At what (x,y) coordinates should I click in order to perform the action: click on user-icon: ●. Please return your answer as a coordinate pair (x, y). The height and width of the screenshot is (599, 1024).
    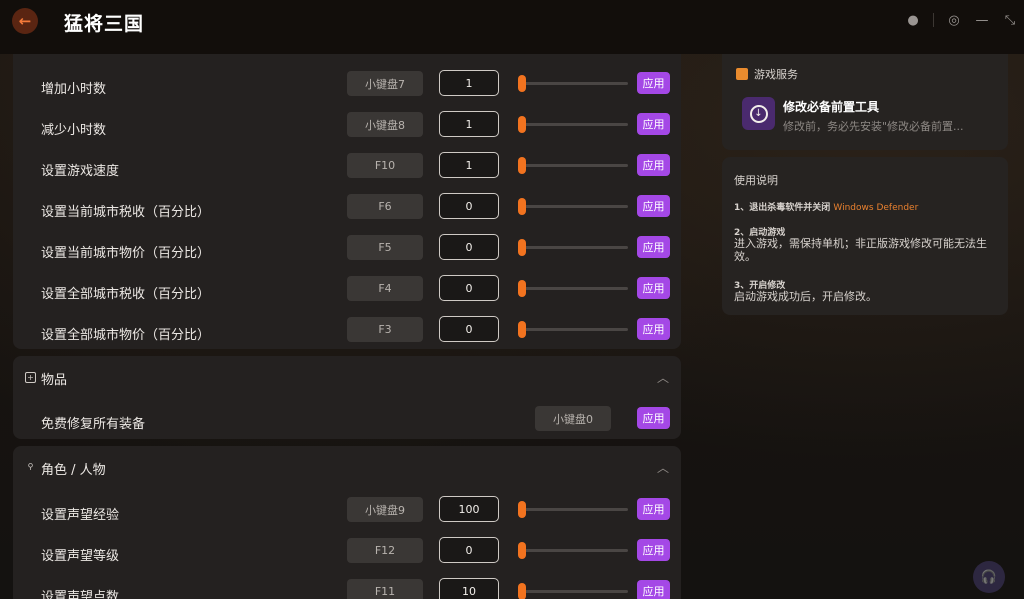
    Looking at the image, I should click on (913, 20).